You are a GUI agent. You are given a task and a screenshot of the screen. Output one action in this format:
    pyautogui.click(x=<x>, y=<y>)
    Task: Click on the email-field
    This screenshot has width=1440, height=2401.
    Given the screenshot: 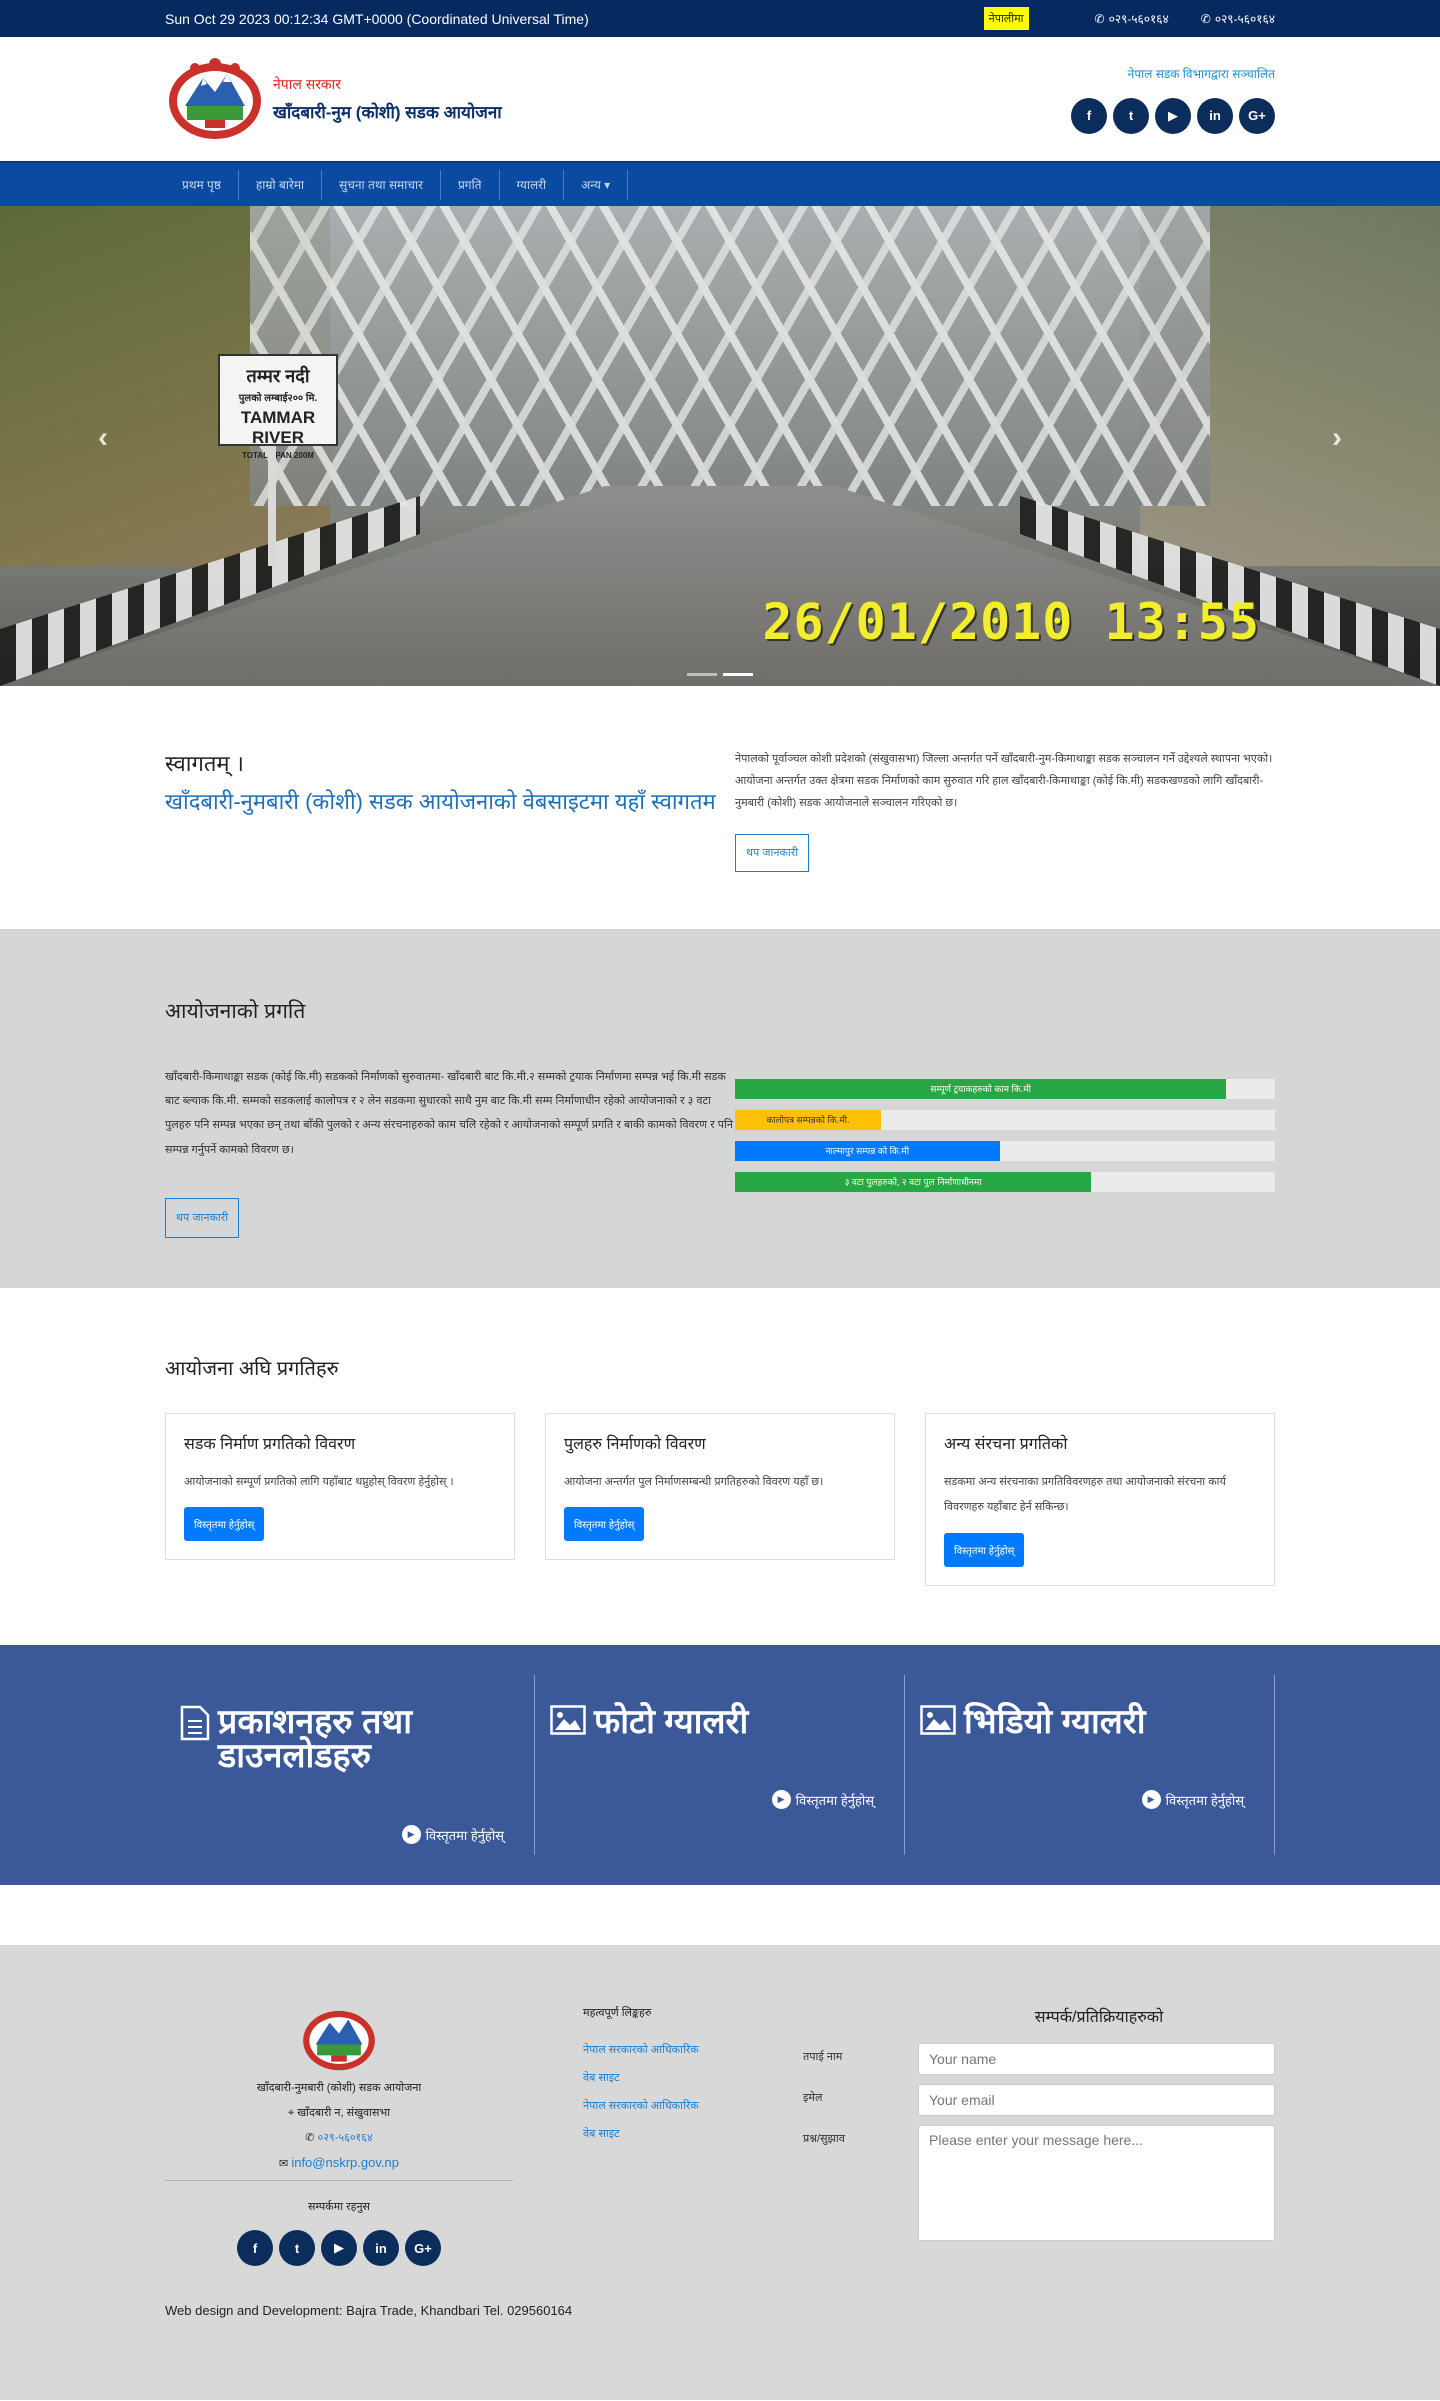 What is the action you would take?
    pyautogui.click(x=1096, y=2100)
    